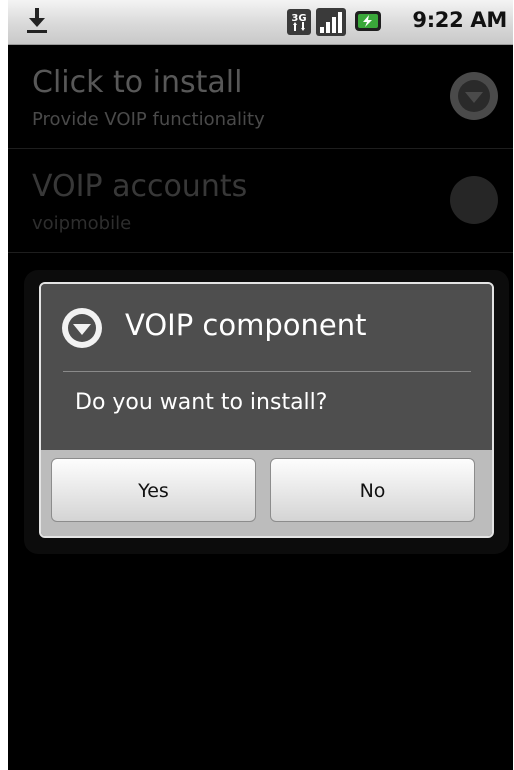 Image resolution: width=514 pixels, height=770 pixels. Describe the element at coordinates (298, 18) in the screenshot. I see `3g-label: 3G` at that location.